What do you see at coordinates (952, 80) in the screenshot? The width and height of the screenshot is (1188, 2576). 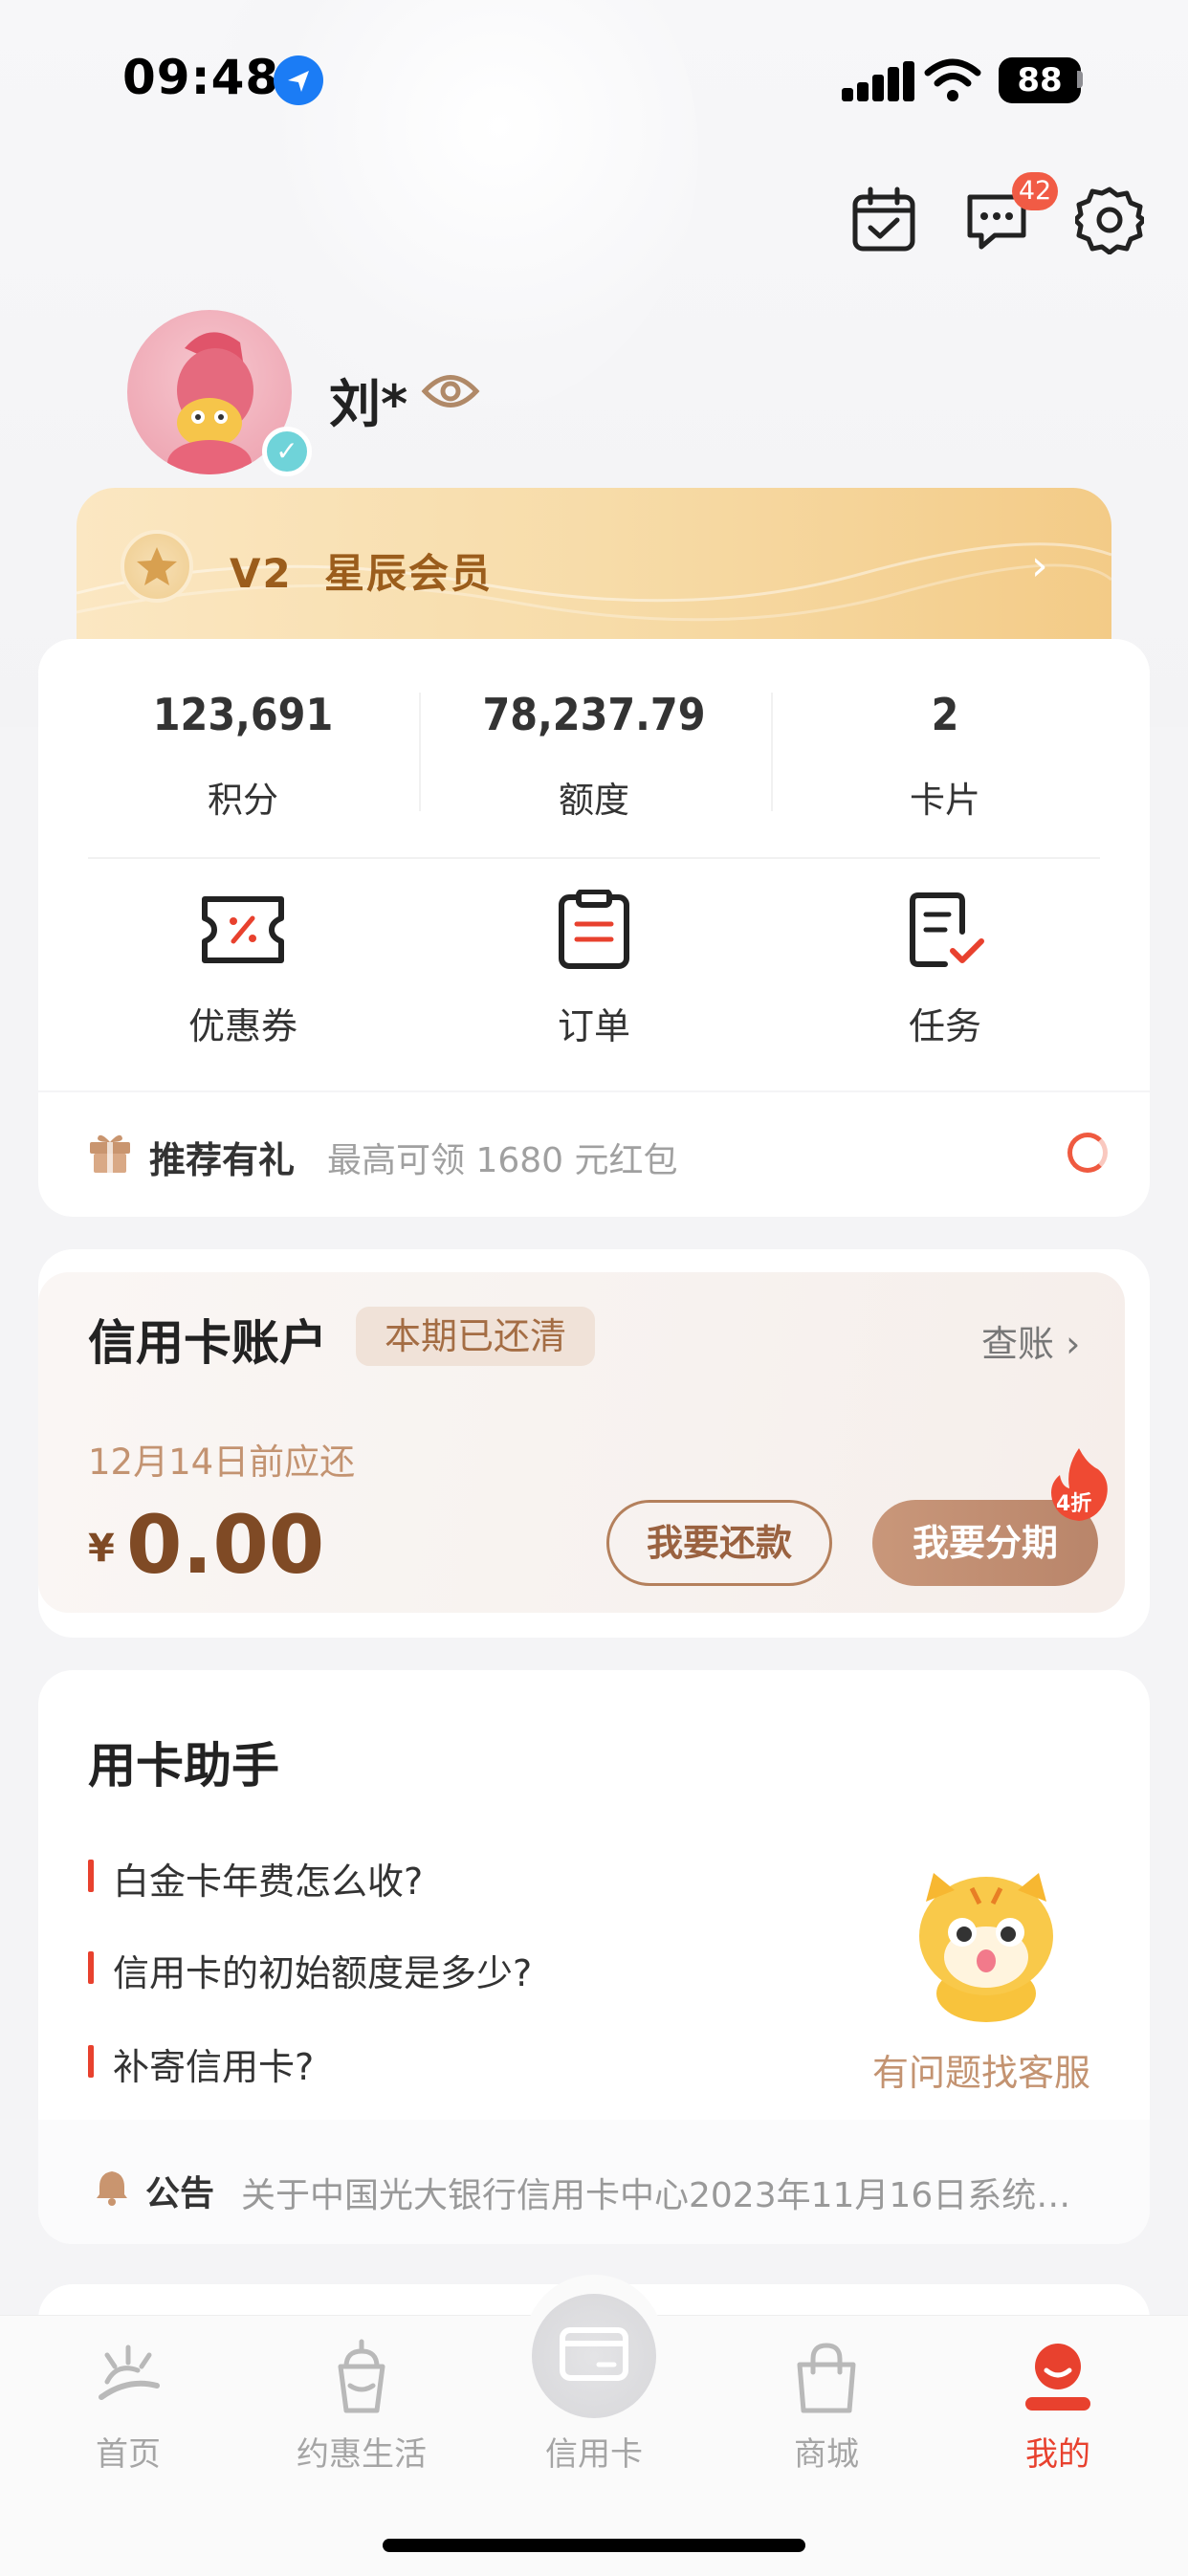 I see `wifi-icon` at bounding box center [952, 80].